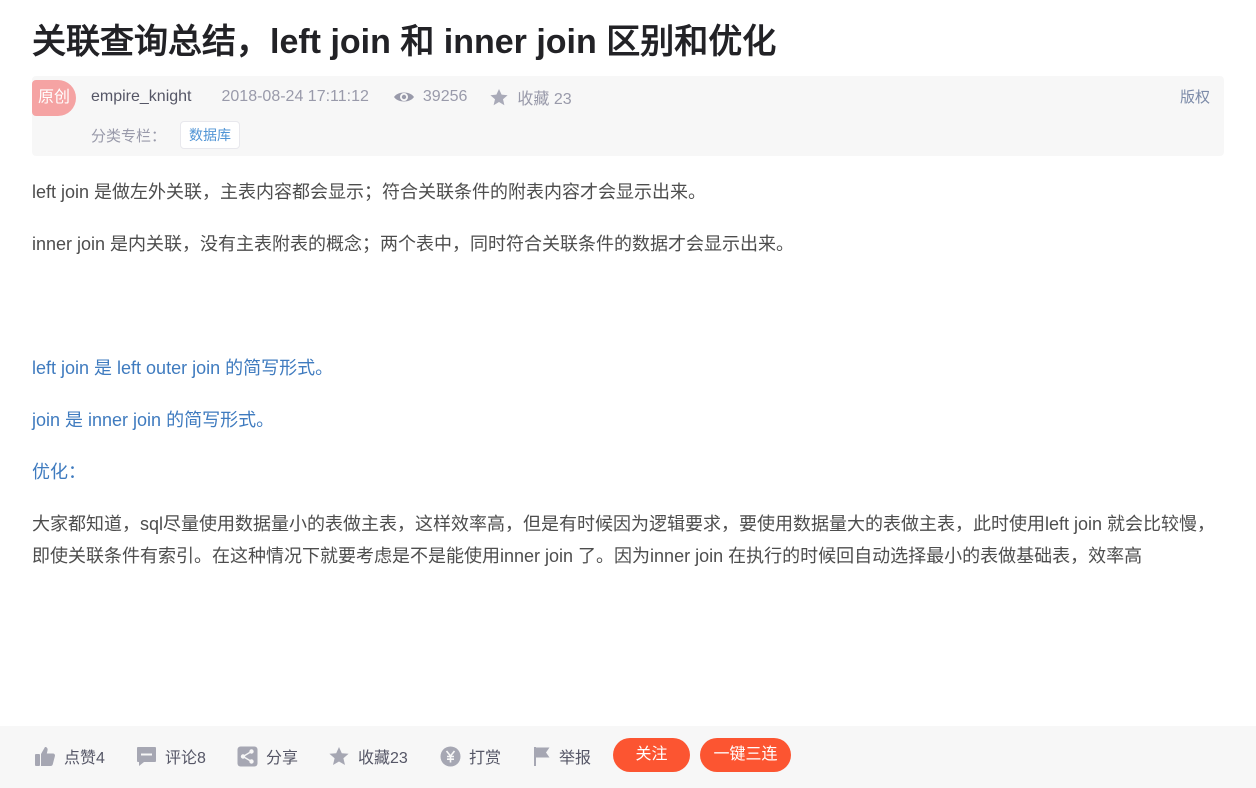  I want to click on comment-icon, so click(146, 756).